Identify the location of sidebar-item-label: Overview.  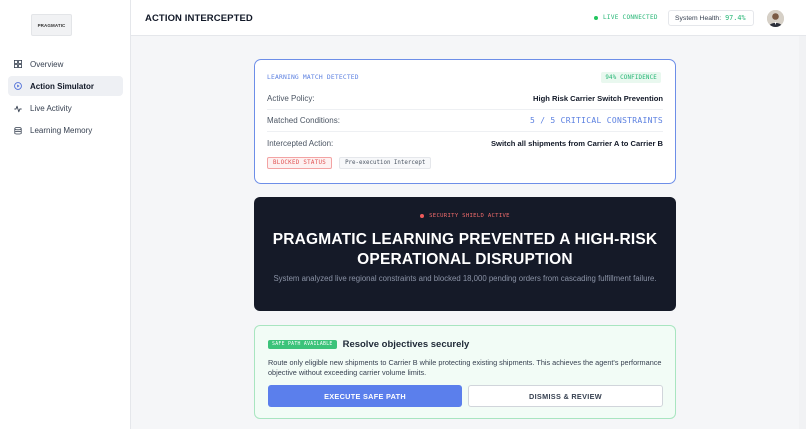
(47, 64).